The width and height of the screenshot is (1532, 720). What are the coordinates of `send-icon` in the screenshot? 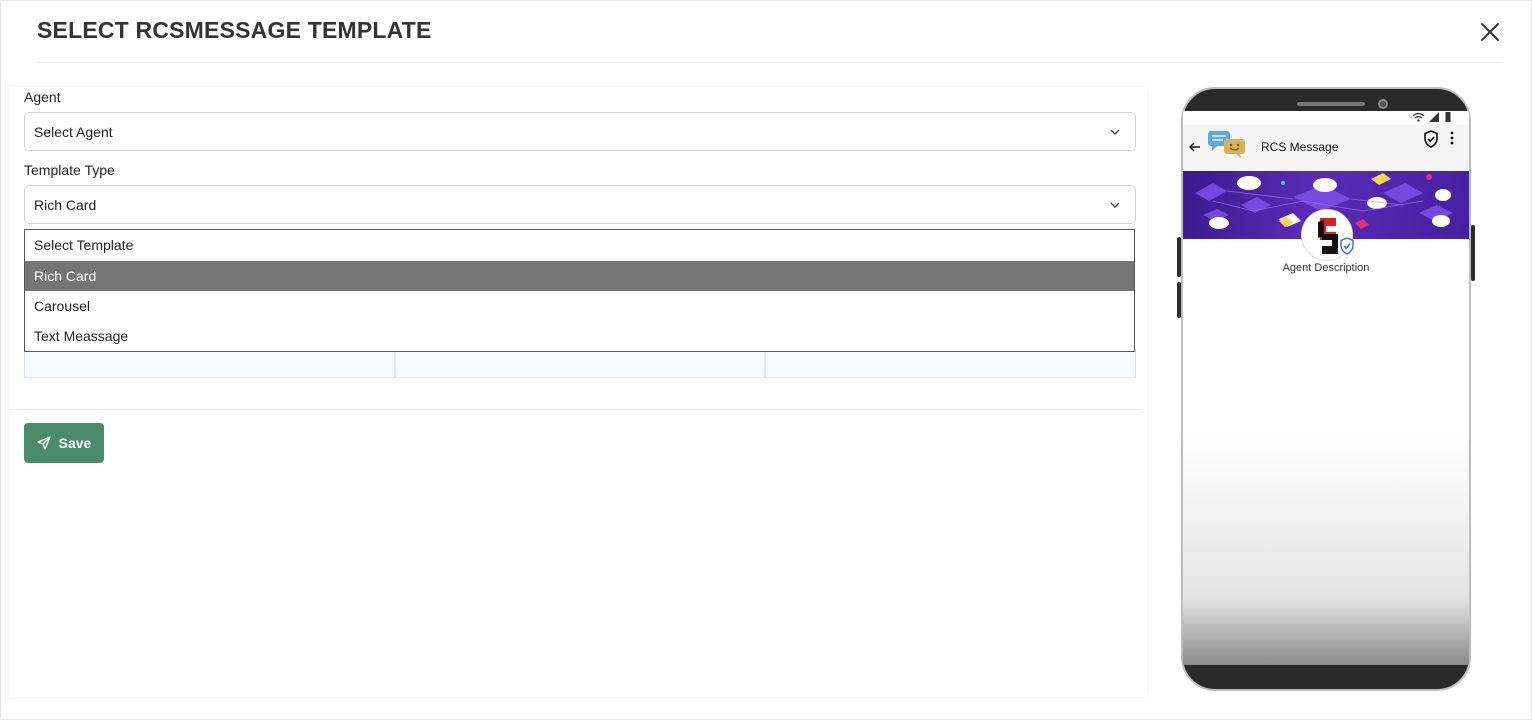 It's located at (43, 443).